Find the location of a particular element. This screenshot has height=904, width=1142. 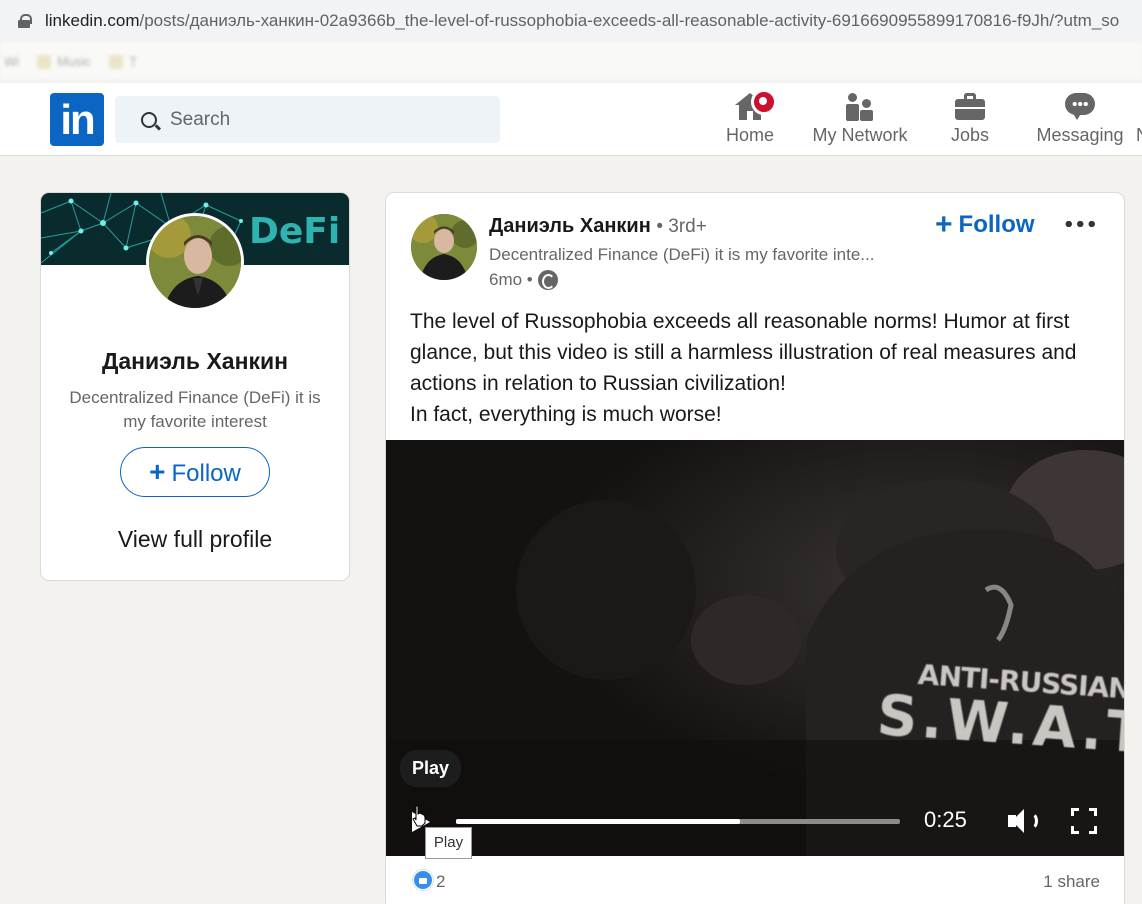

post-text-line: In fact, everything is much worse! is located at coordinates (566, 414).